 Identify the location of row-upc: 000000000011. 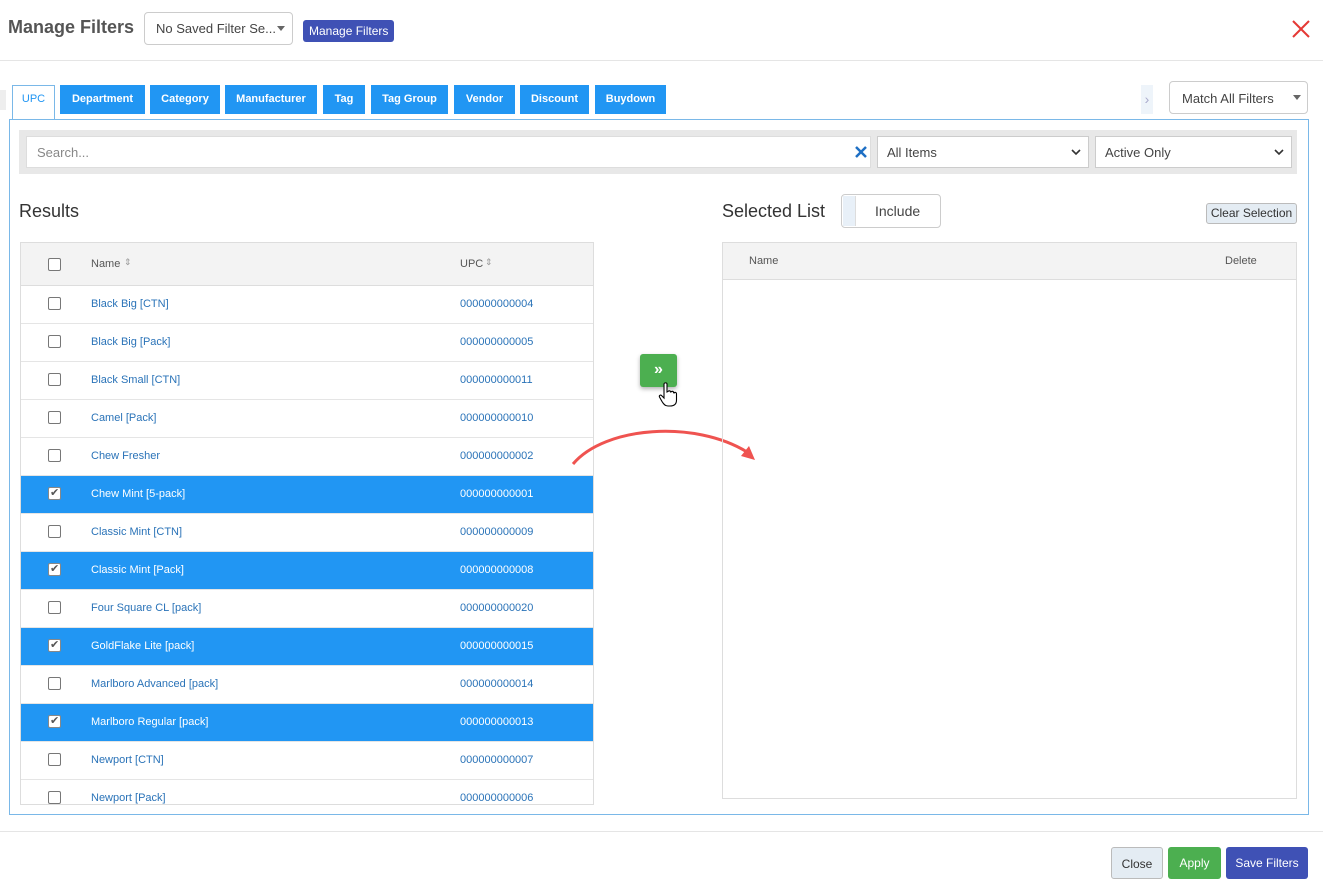
(496, 380).